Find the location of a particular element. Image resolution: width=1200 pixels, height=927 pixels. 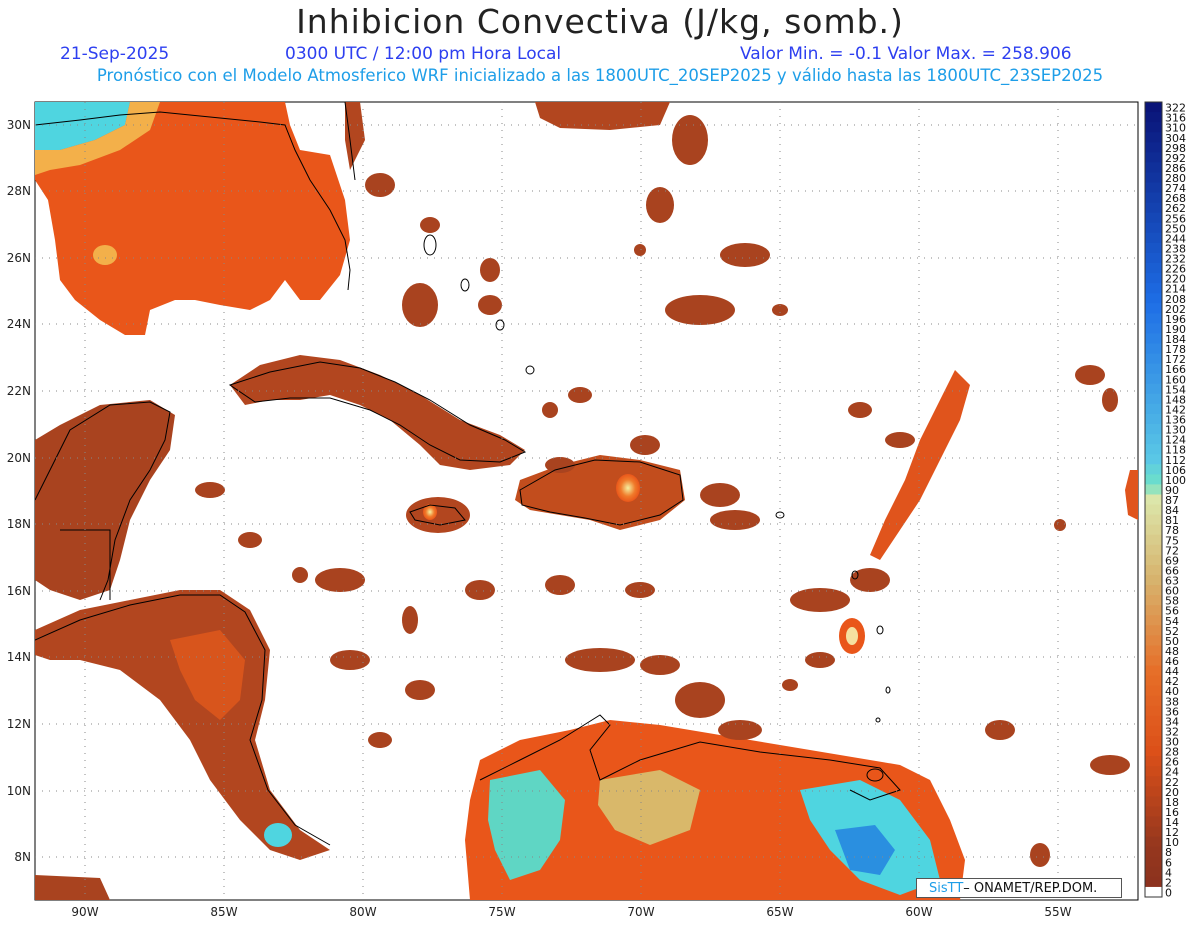

lon-tick: 60W is located at coordinates (918, 912).